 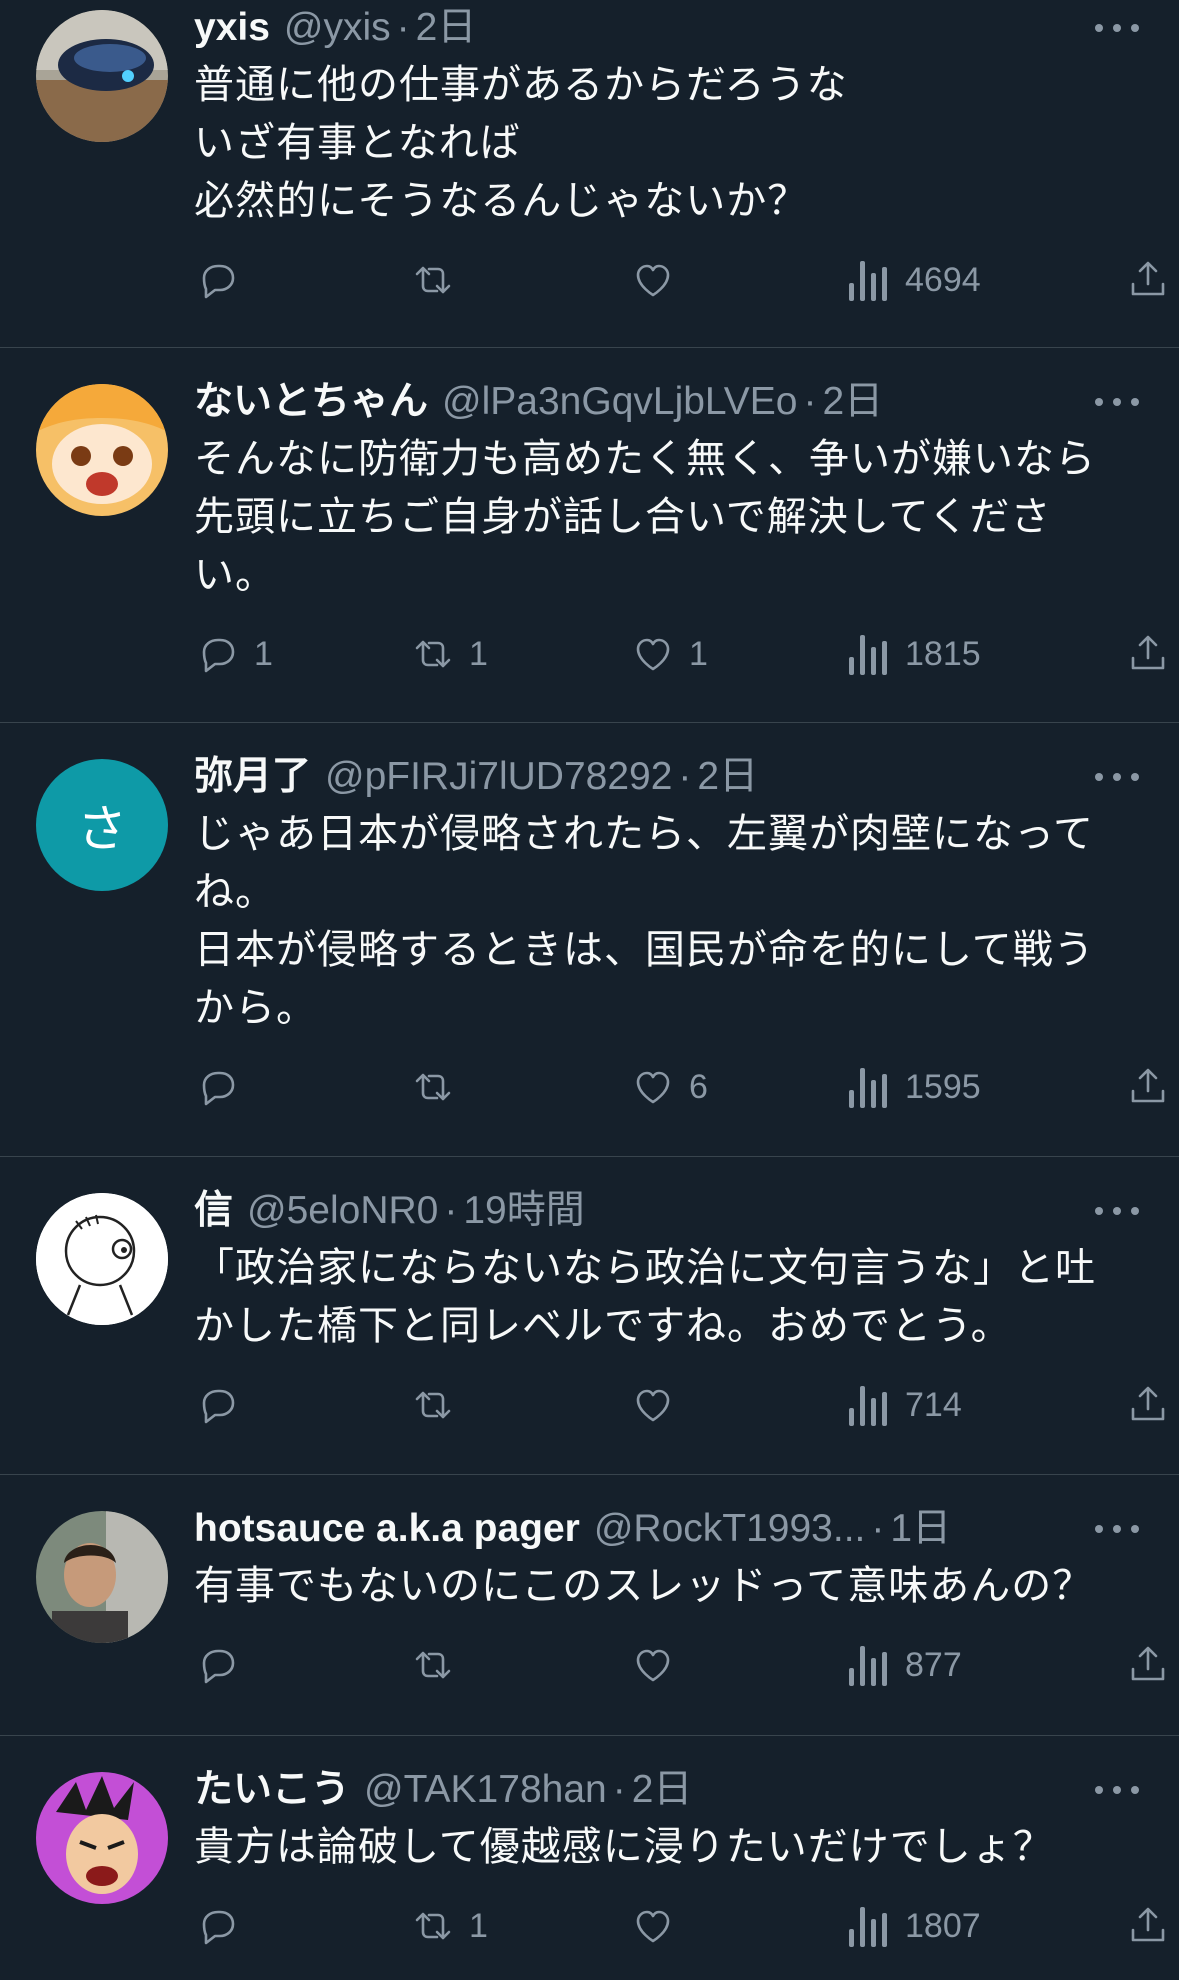 I want to click on like-button: 6, so click(x=668, y=1087).